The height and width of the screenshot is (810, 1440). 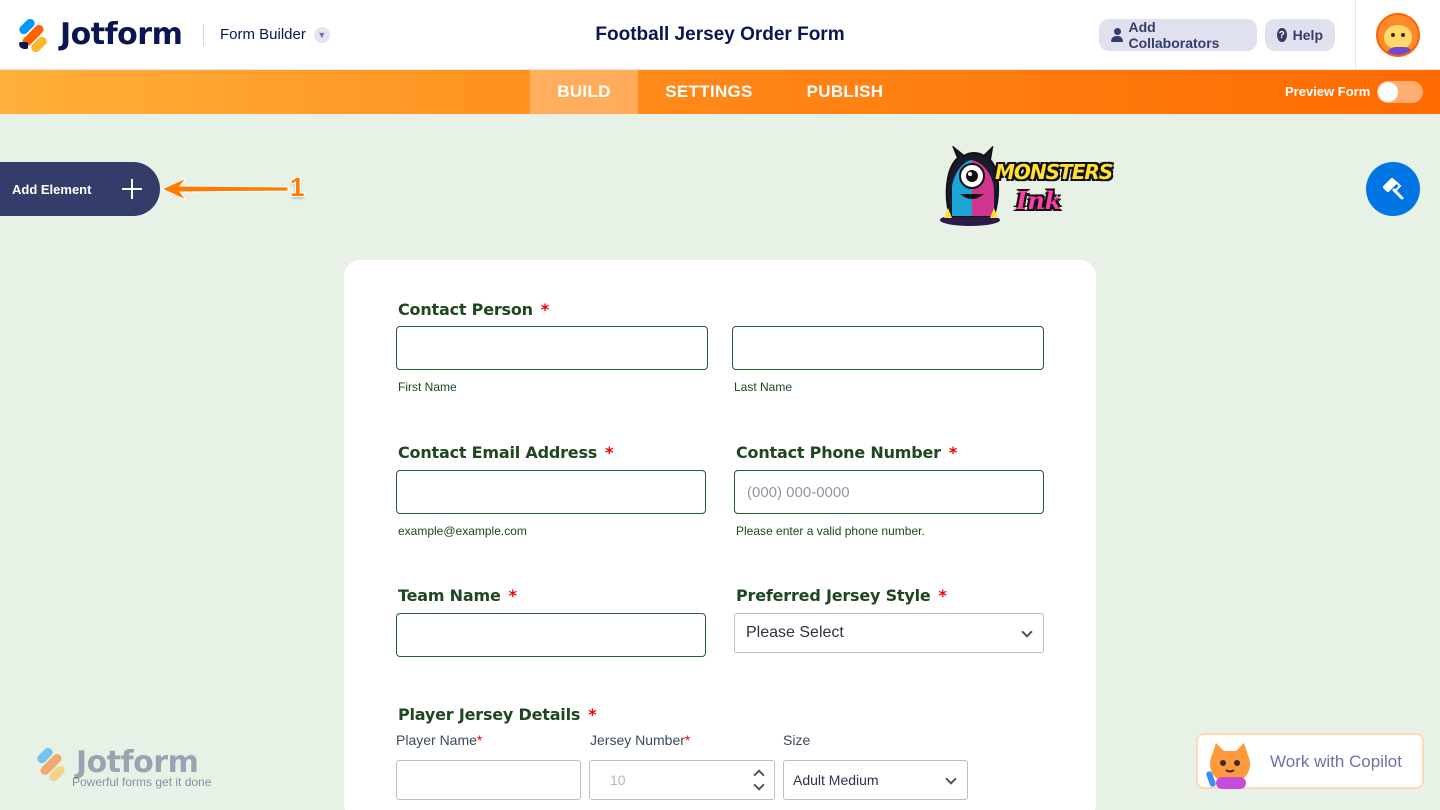 I want to click on avatar-face-icon, so click(x=1398, y=37).